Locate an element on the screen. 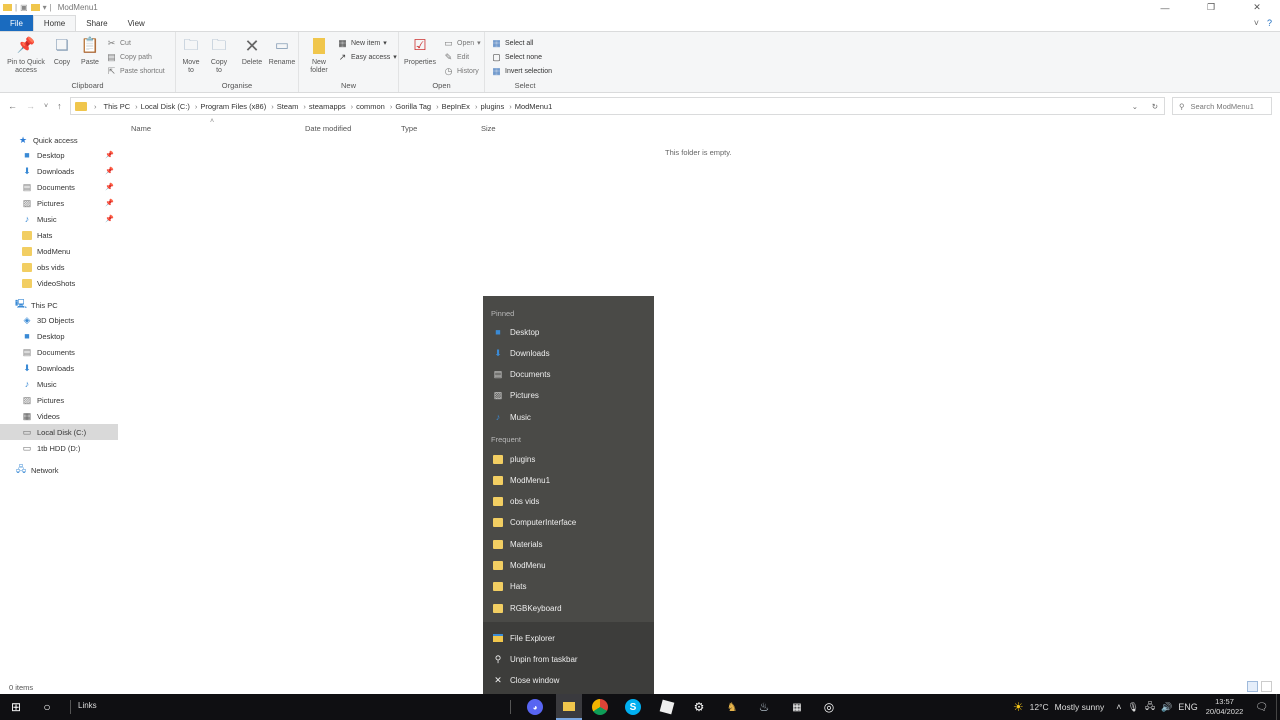 The height and width of the screenshot is (720, 1280). breadcrumb-item: ModMenu1 is located at coordinates (534, 106).